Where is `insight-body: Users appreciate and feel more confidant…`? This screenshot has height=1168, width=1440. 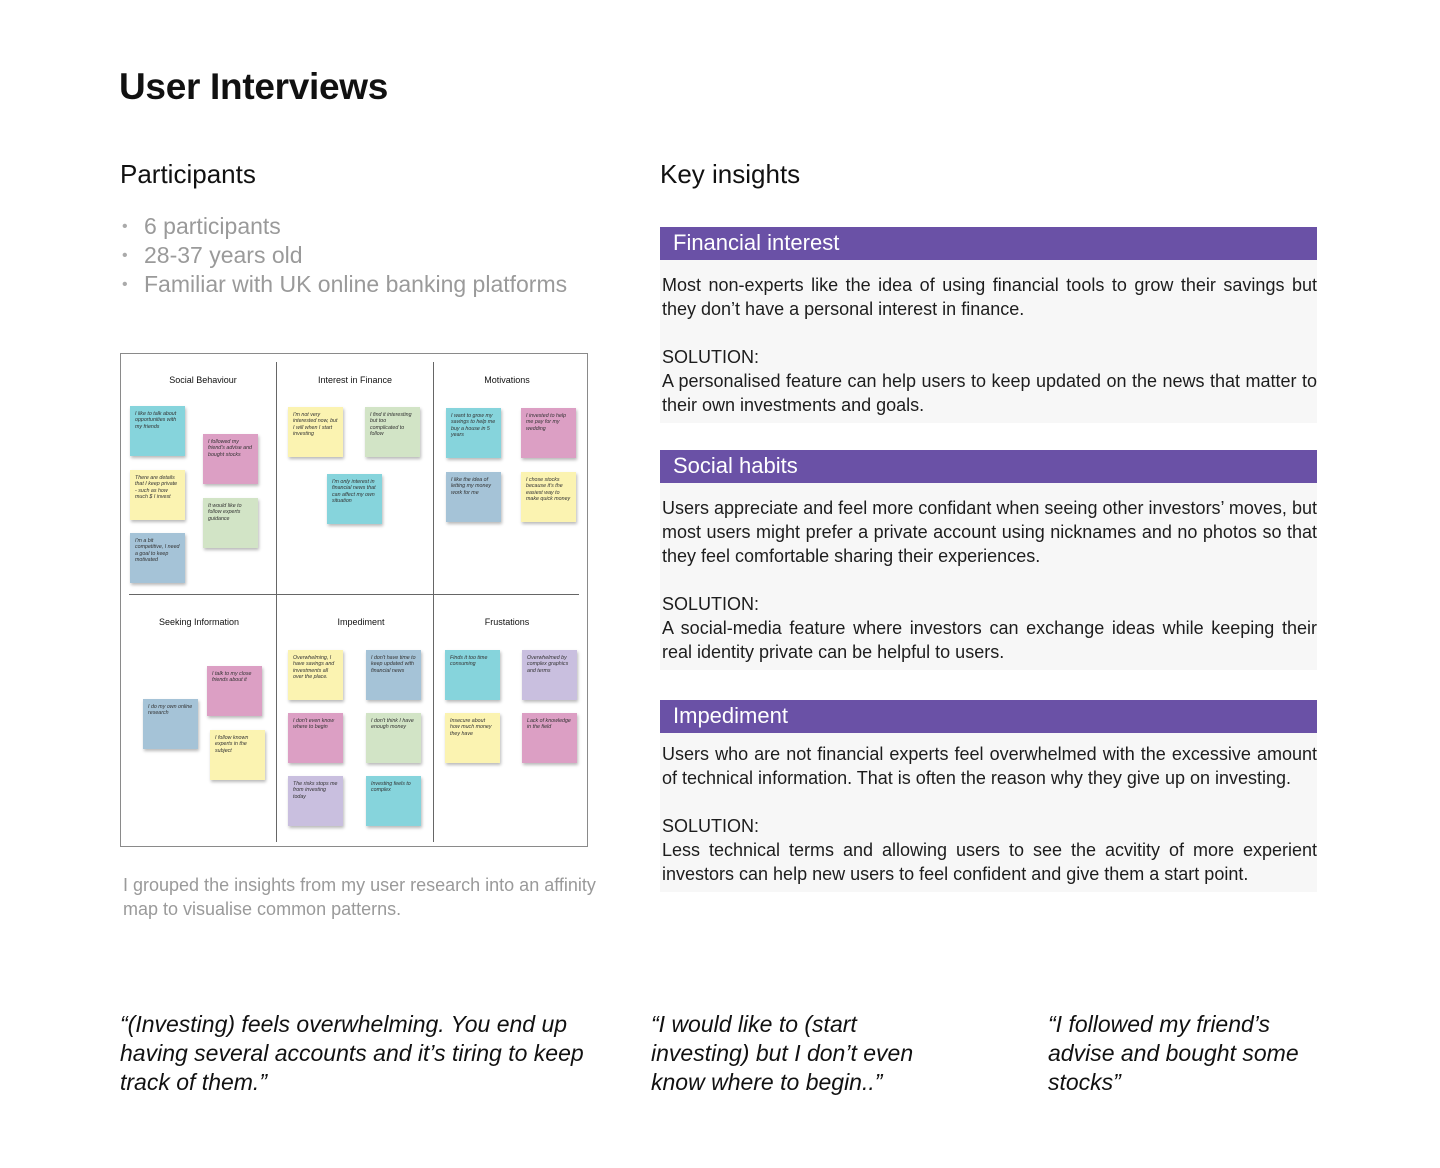
insight-body: Users appreciate and feel more confidant… is located at coordinates (988, 576).